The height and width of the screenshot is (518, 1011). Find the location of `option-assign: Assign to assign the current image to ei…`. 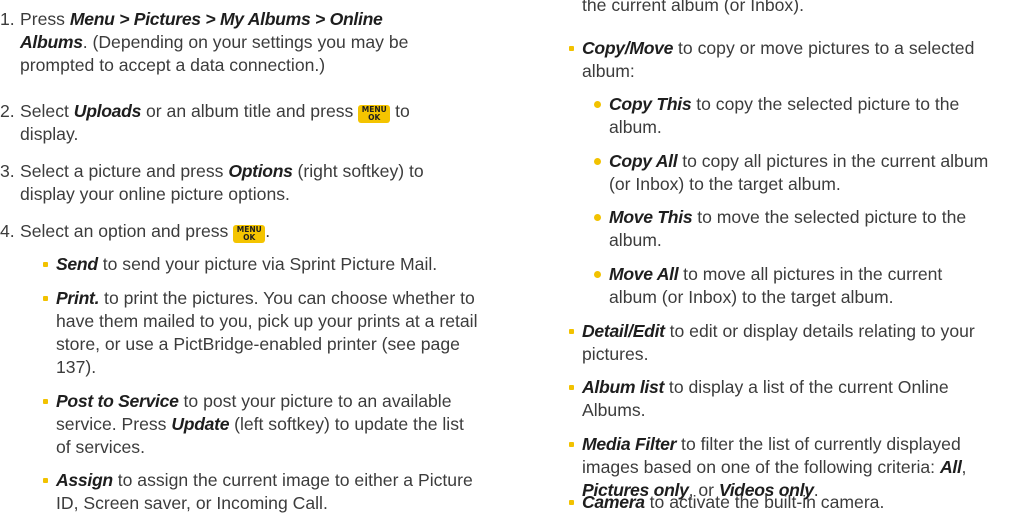

option-assign: Assign to assign the current image to ei… is located at coordinates (263, 492).